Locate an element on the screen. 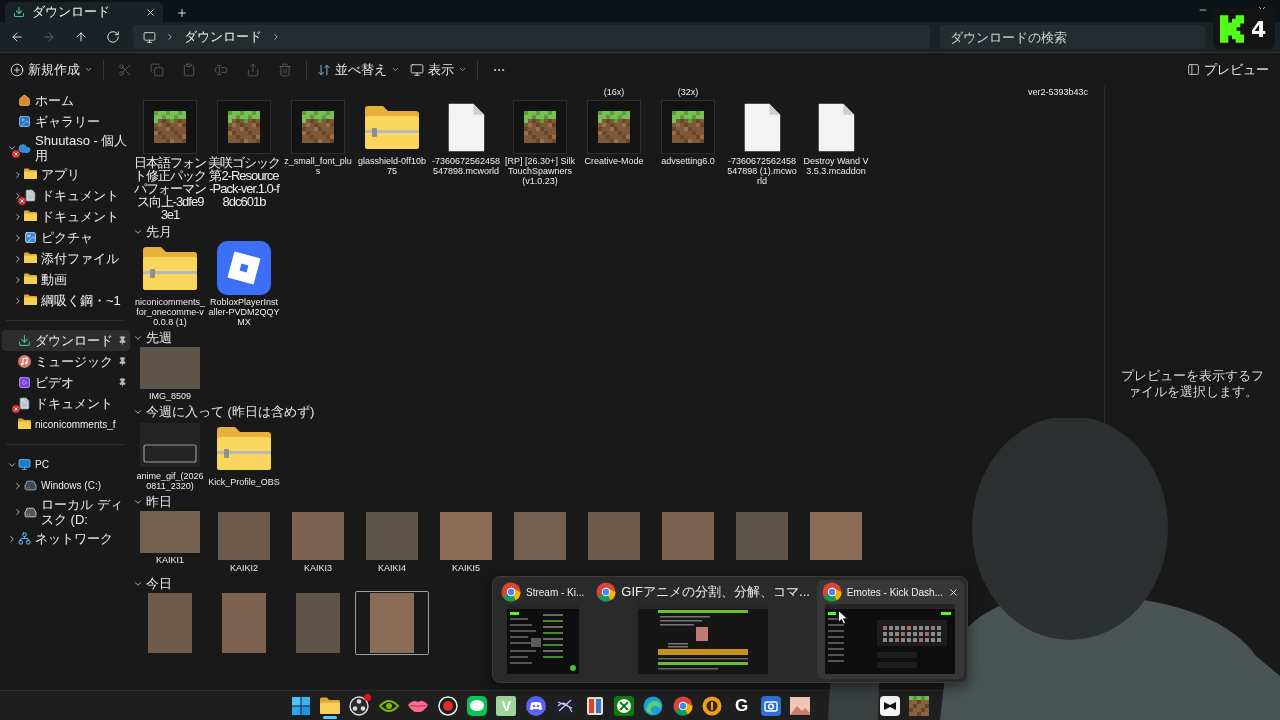  plus-icon is located at coordinates (182, 12).